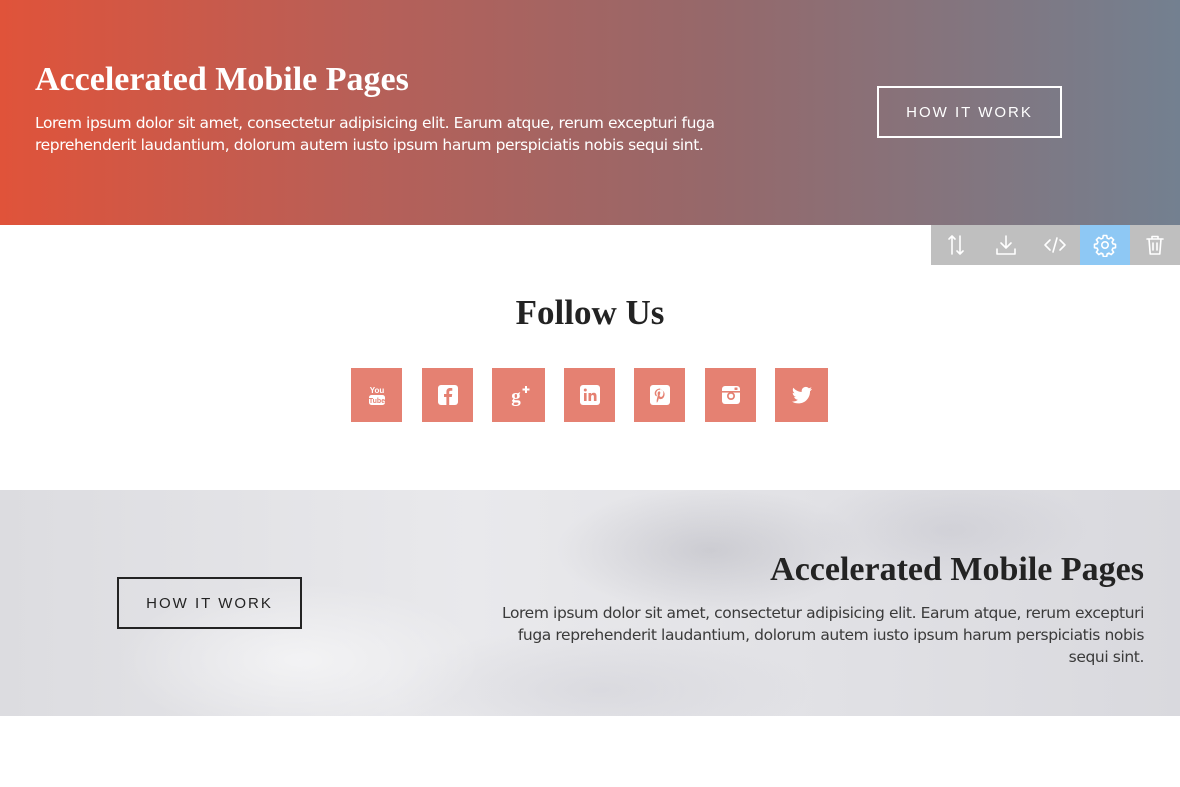 This screenshot has width=1180, height=787. What do you see at coordinates (209, 603) in the screenshot?
I see `how-it-work-button-secondary: HOW IT WORK` at bounding box center [209, 603].